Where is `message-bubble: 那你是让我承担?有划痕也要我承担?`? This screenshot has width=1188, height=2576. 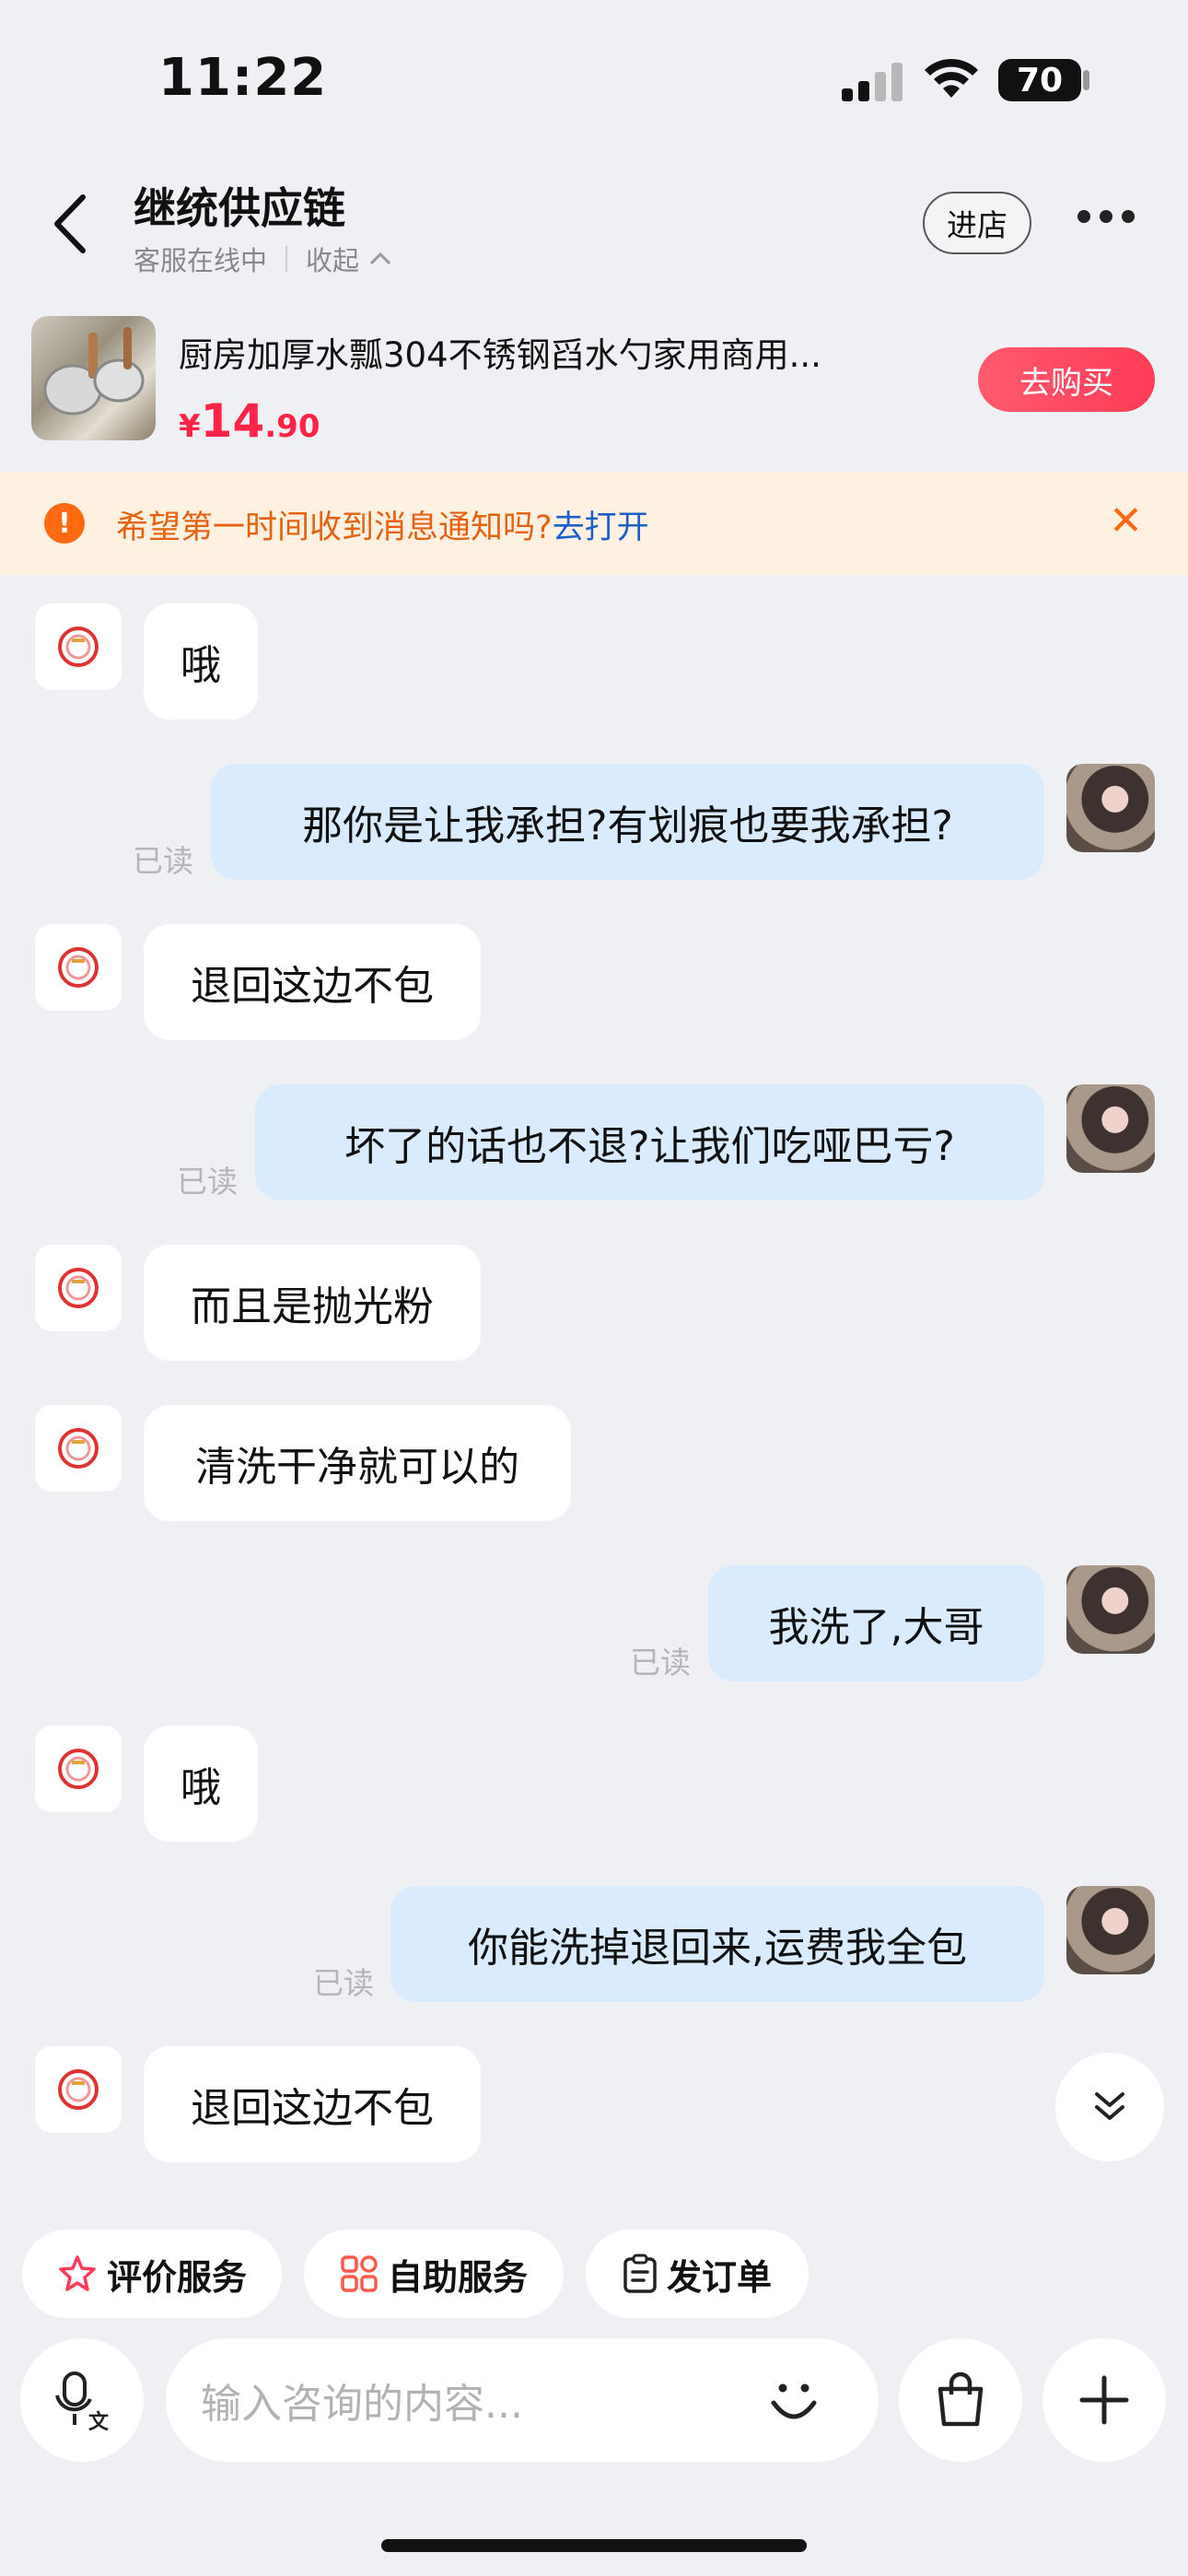 message-bubble: 那你是让我承担?有划痕也要我承担? is located at coordinates (627, 822).